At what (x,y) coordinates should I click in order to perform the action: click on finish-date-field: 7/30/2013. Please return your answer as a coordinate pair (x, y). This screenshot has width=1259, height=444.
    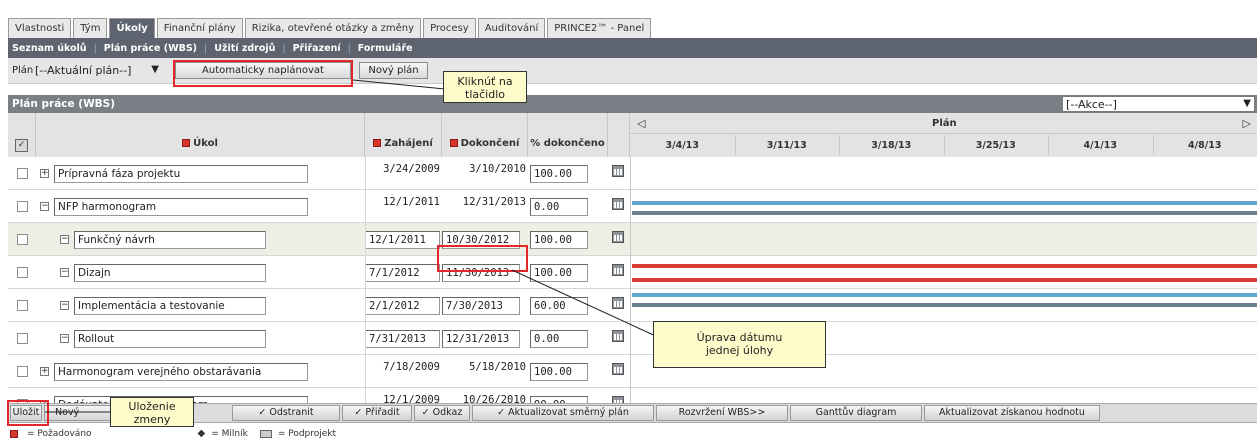
    Looking at the image, I should click on (481, 306).